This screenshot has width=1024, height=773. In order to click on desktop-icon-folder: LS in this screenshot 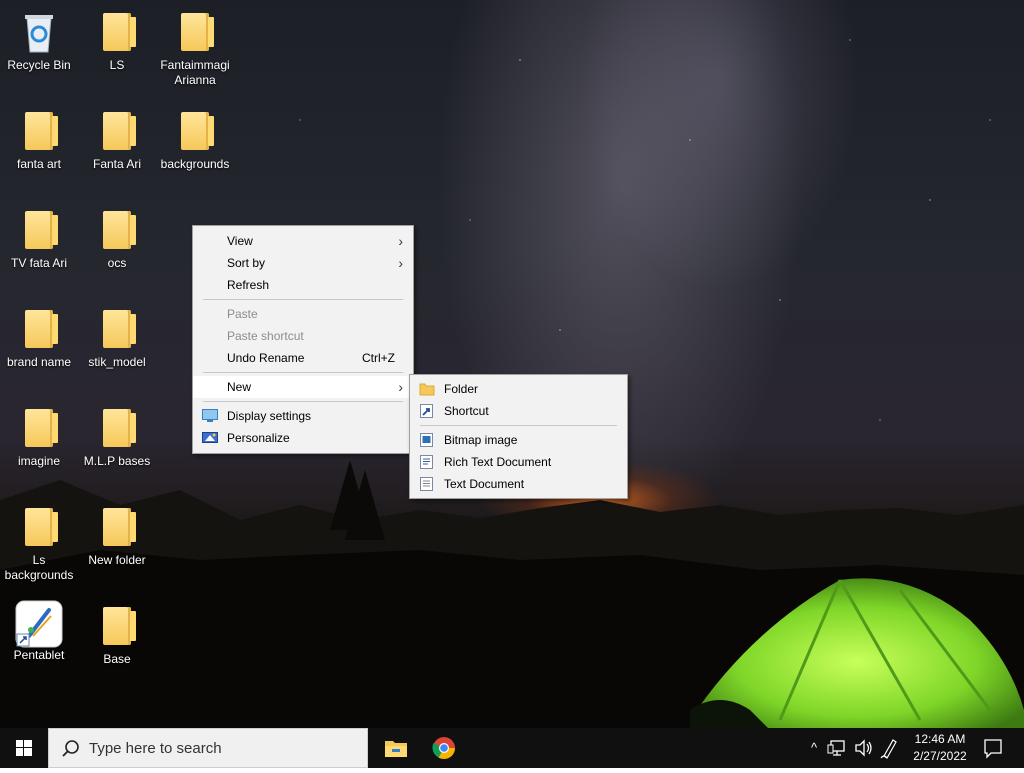, I will do `click(117, 41)`.